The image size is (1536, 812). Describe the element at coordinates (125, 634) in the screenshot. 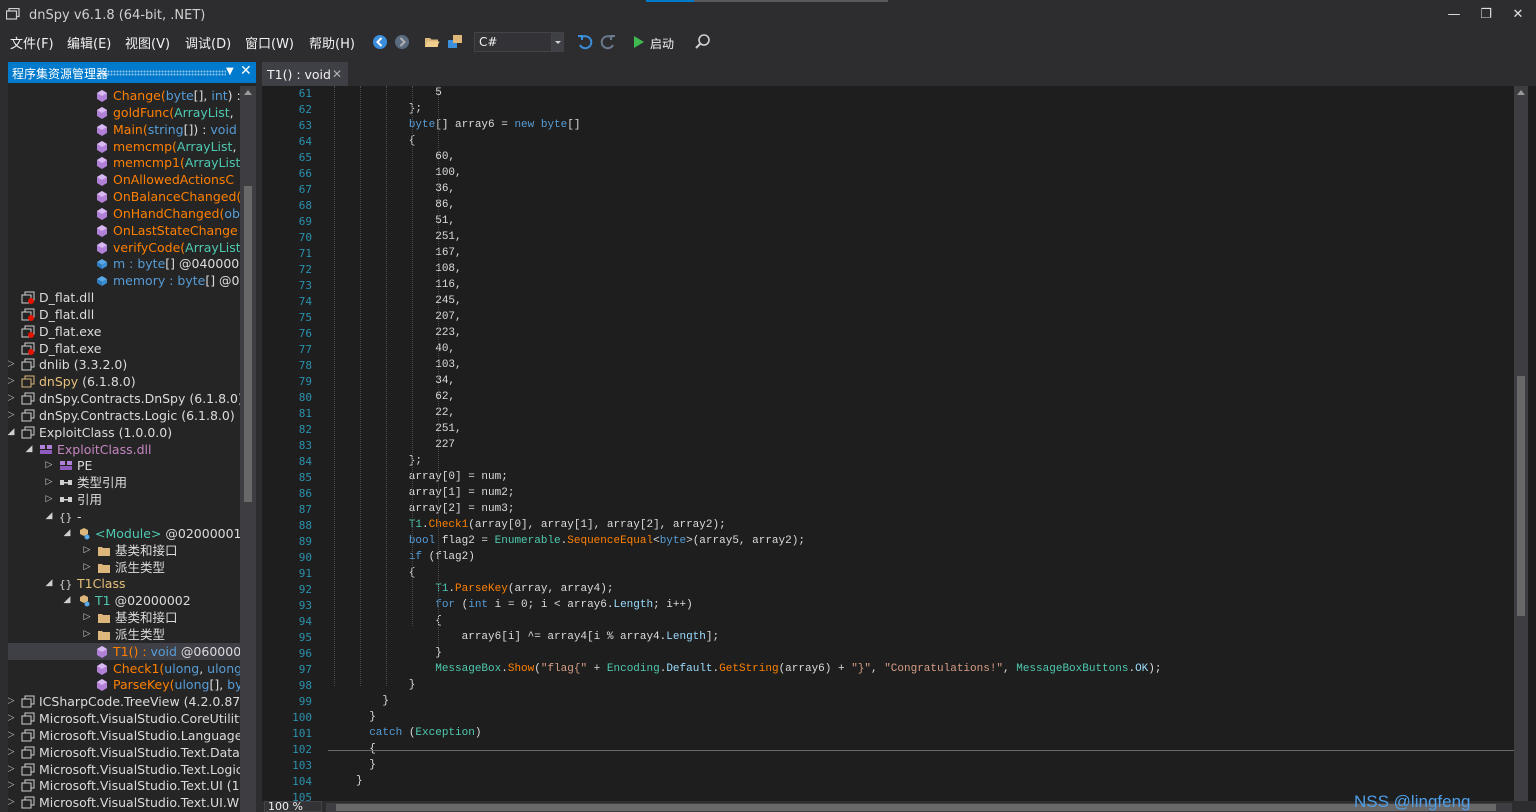

I see `tree-item: ▷ 派生类型` at that location.